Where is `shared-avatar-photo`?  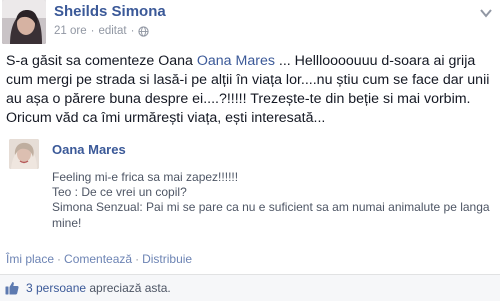
shared-avatar-photo is located at coordinates (24, 154).